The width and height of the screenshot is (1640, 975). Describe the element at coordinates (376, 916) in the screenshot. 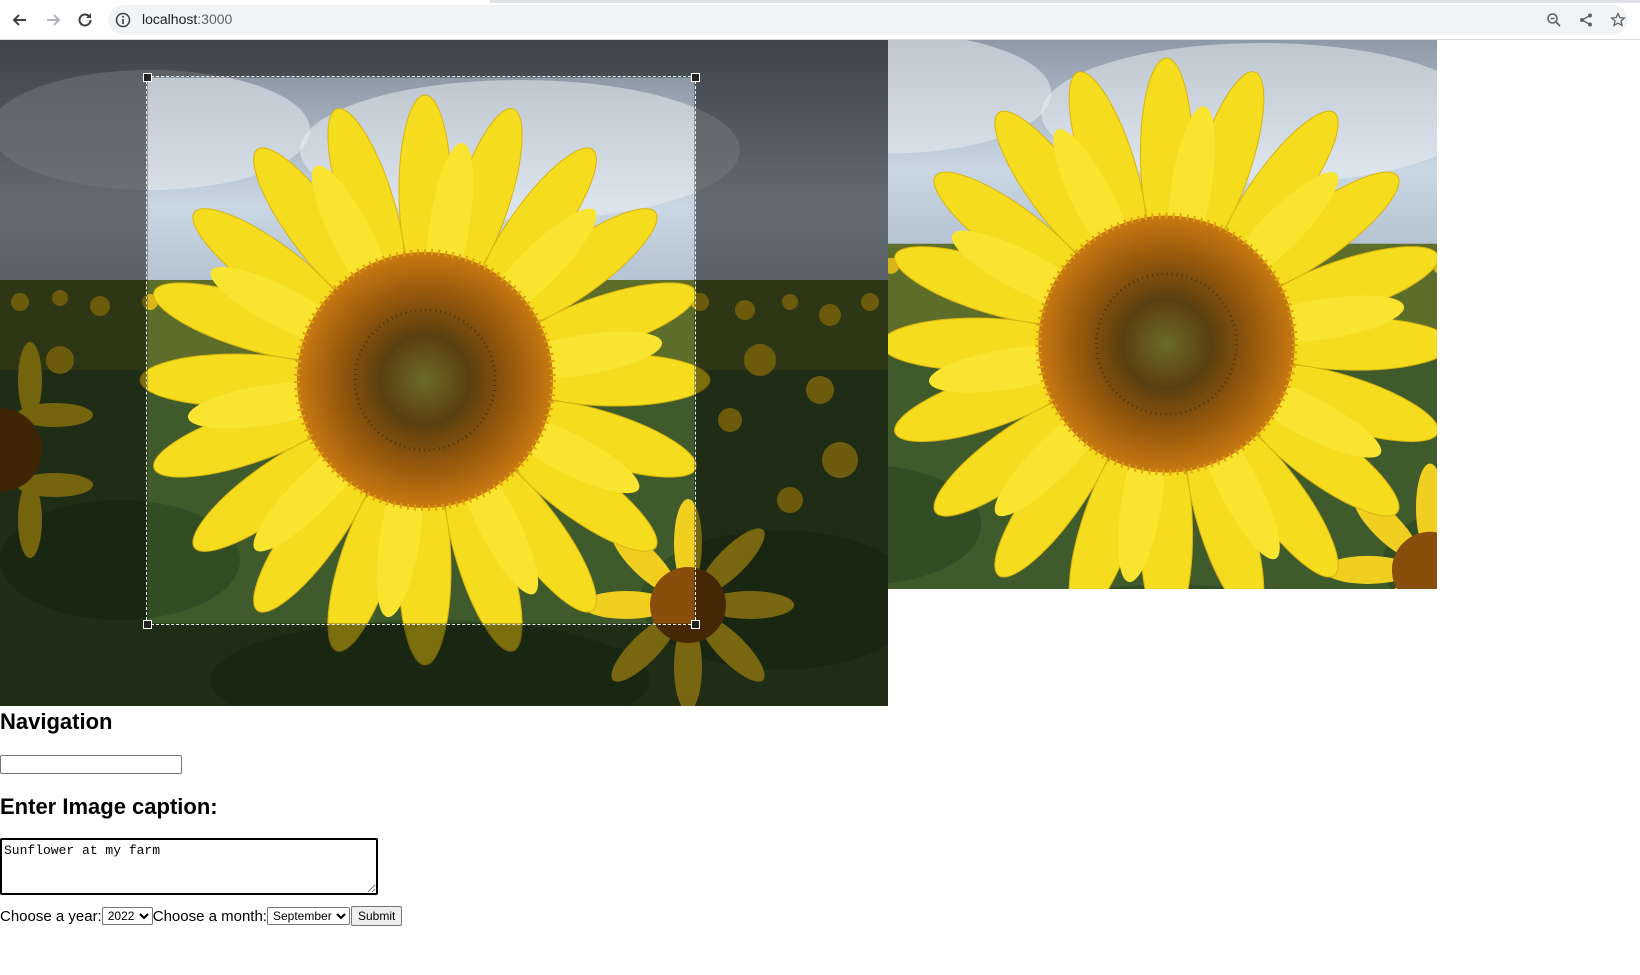

I see `submit-button: Submit` at that location.